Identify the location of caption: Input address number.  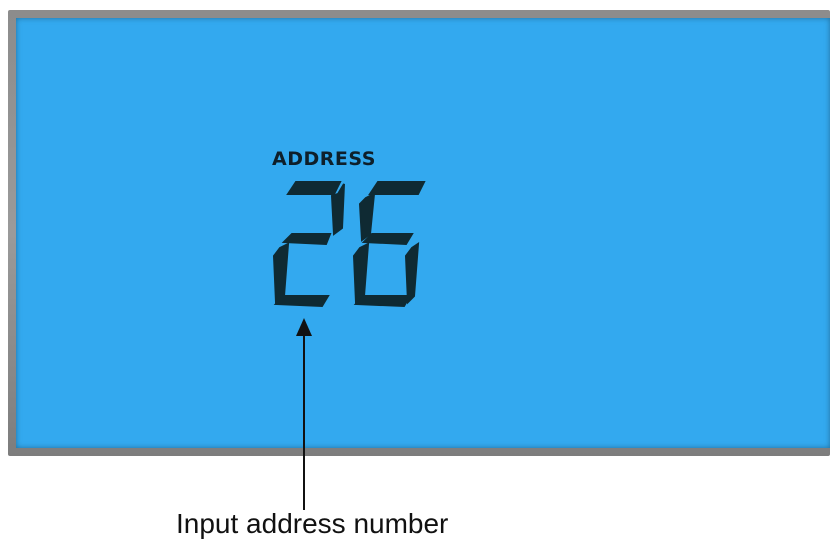
(312, 523).